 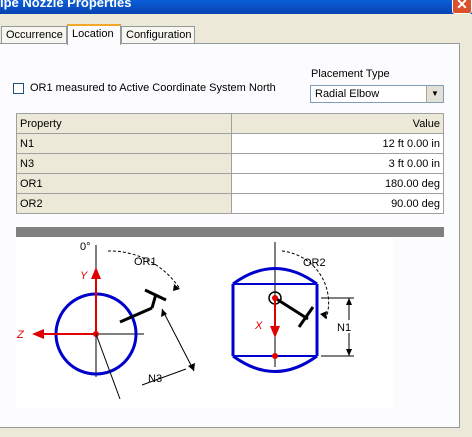 I want to click on x-axis-arrowhead, so click(x=275, y=332).